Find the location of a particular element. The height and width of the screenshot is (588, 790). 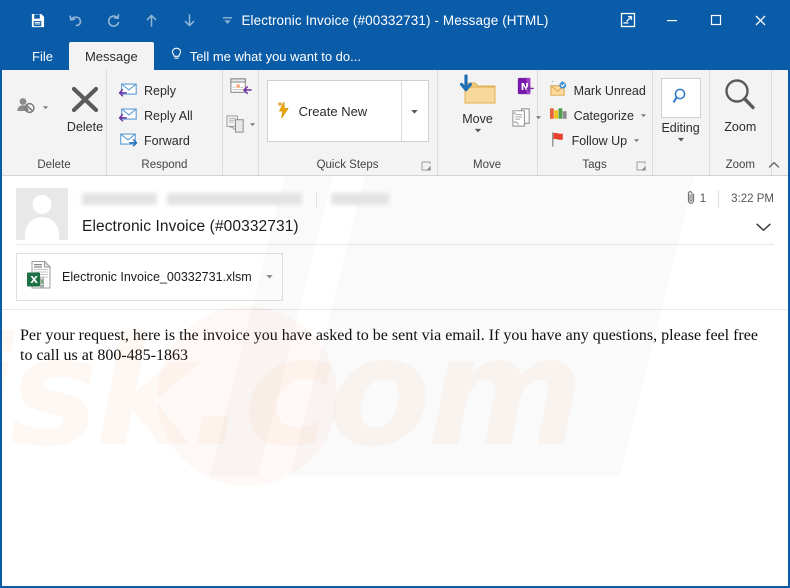

editing-magnifier-icon is located at coordinates (681, 98).